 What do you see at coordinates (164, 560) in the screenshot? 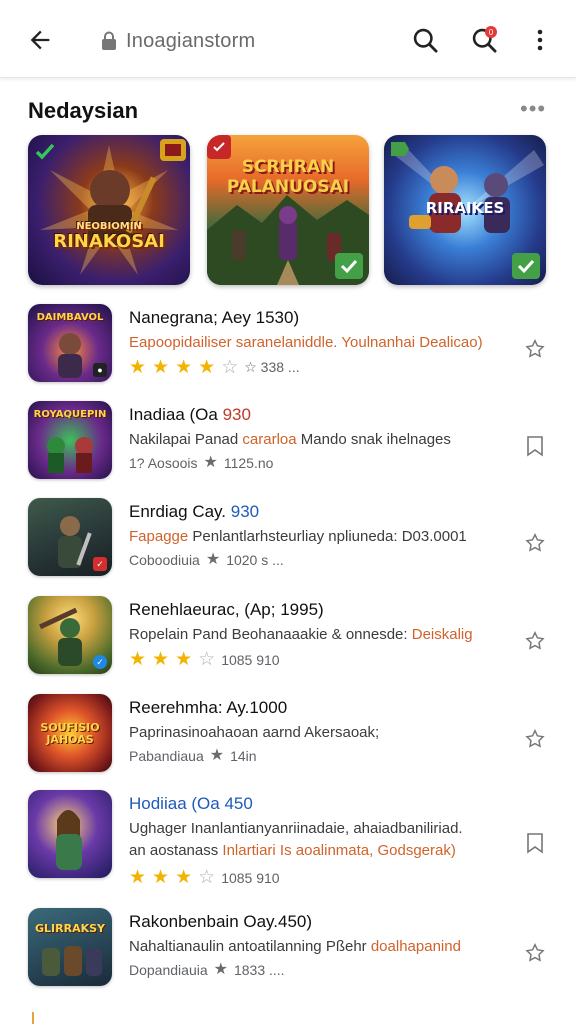
I see `item-publisher: Coboodiuia` at bounding box center [164, 560].